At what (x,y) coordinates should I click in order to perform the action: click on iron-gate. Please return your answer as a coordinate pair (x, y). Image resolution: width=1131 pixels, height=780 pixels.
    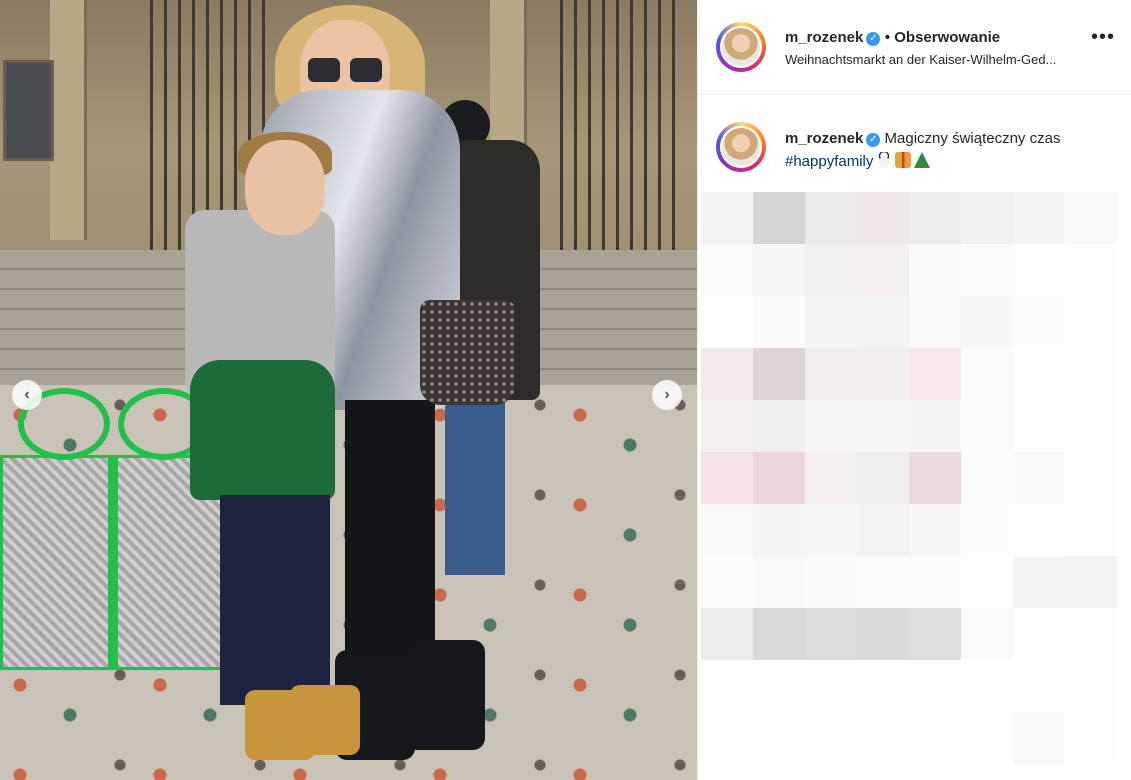
    Looking at the image, I should click on (620, 125).